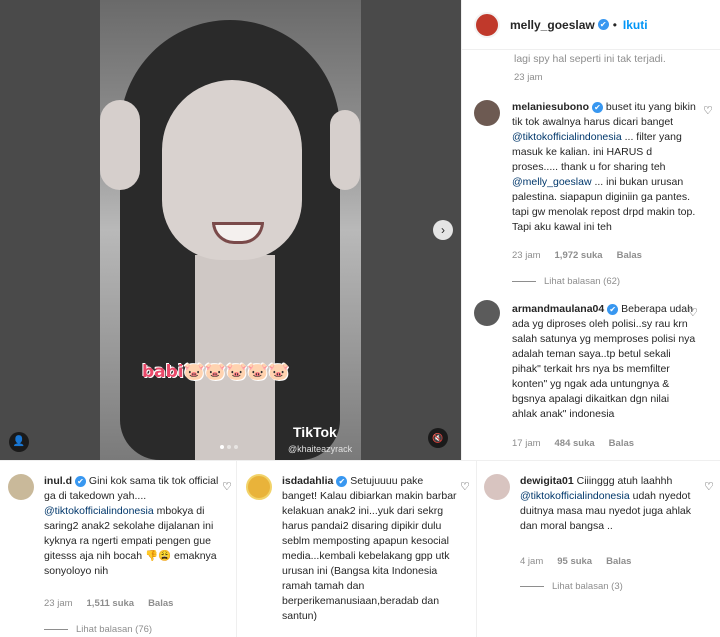  What do you see at coordinates (360, 460) in the screenshot?
I see `row-divider` at bounding box center [360, 460].